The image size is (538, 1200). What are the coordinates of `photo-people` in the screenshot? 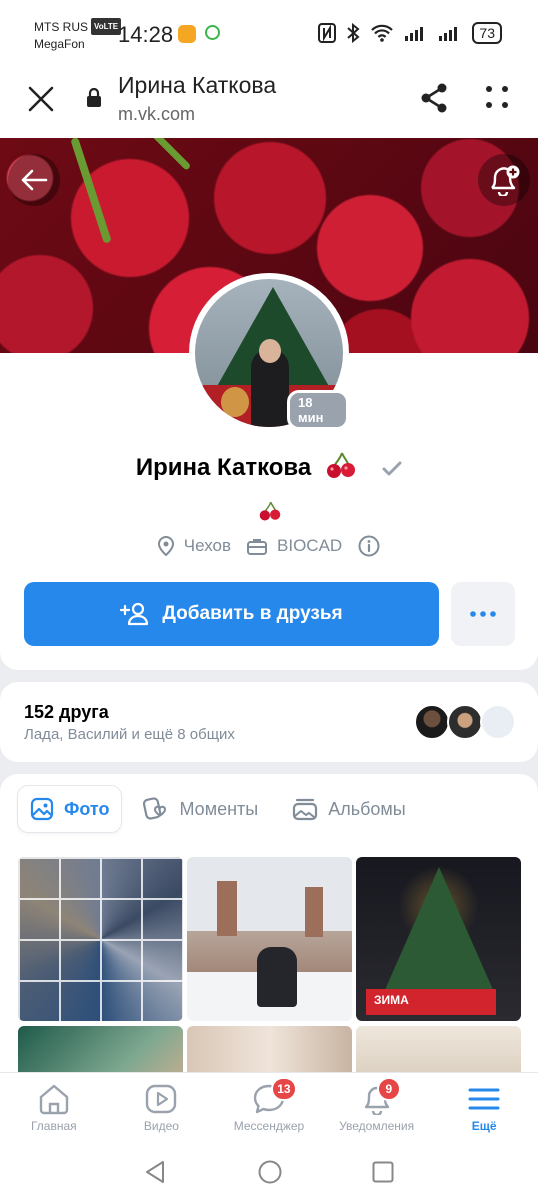 It's located at (277, 977).